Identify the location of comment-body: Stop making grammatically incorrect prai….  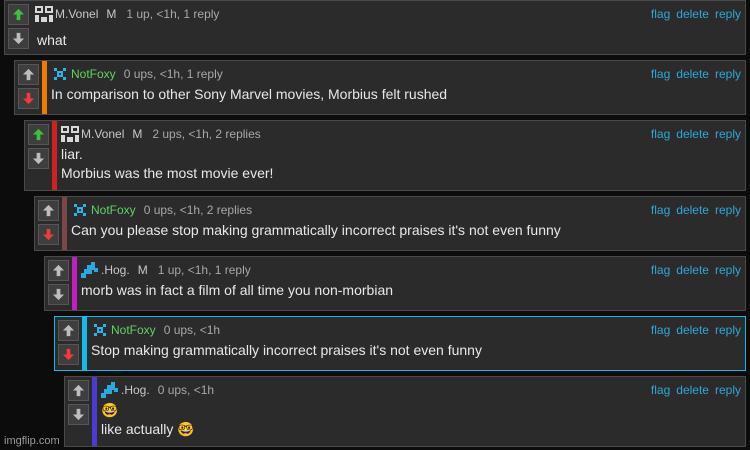
(414, 350).